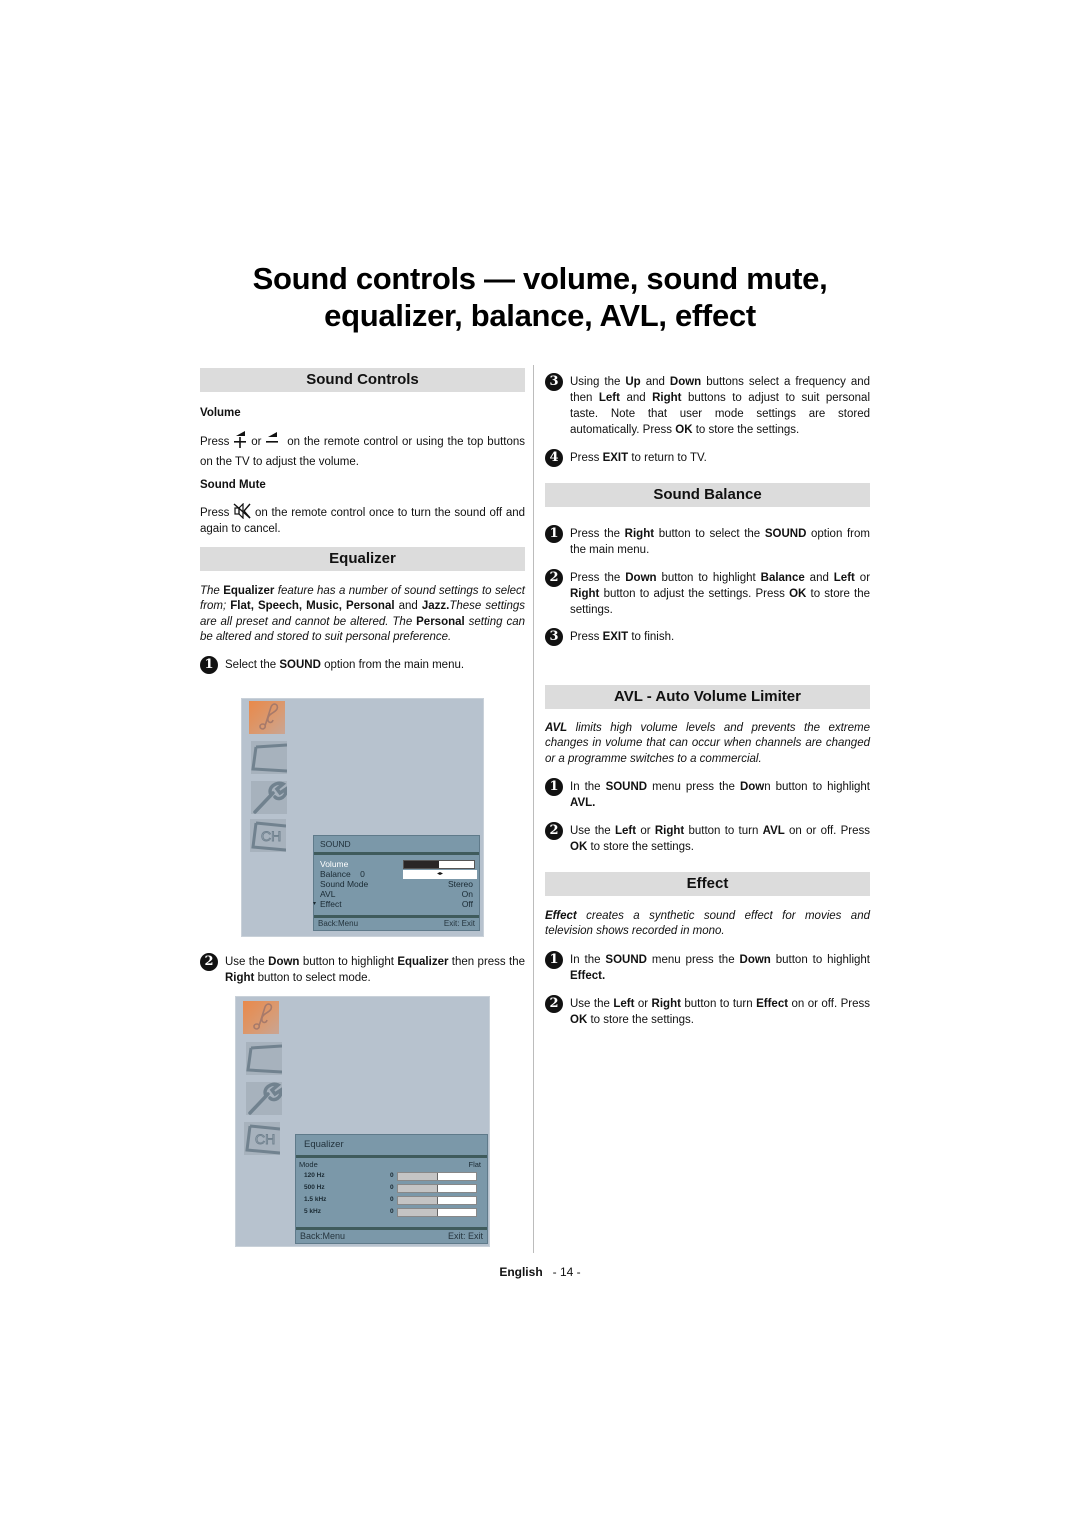  What do you see at coordinates (362, 380) in the screenshot?
I see `sound-controls-heading: Sound Controls` at bounding box center [362, 380].